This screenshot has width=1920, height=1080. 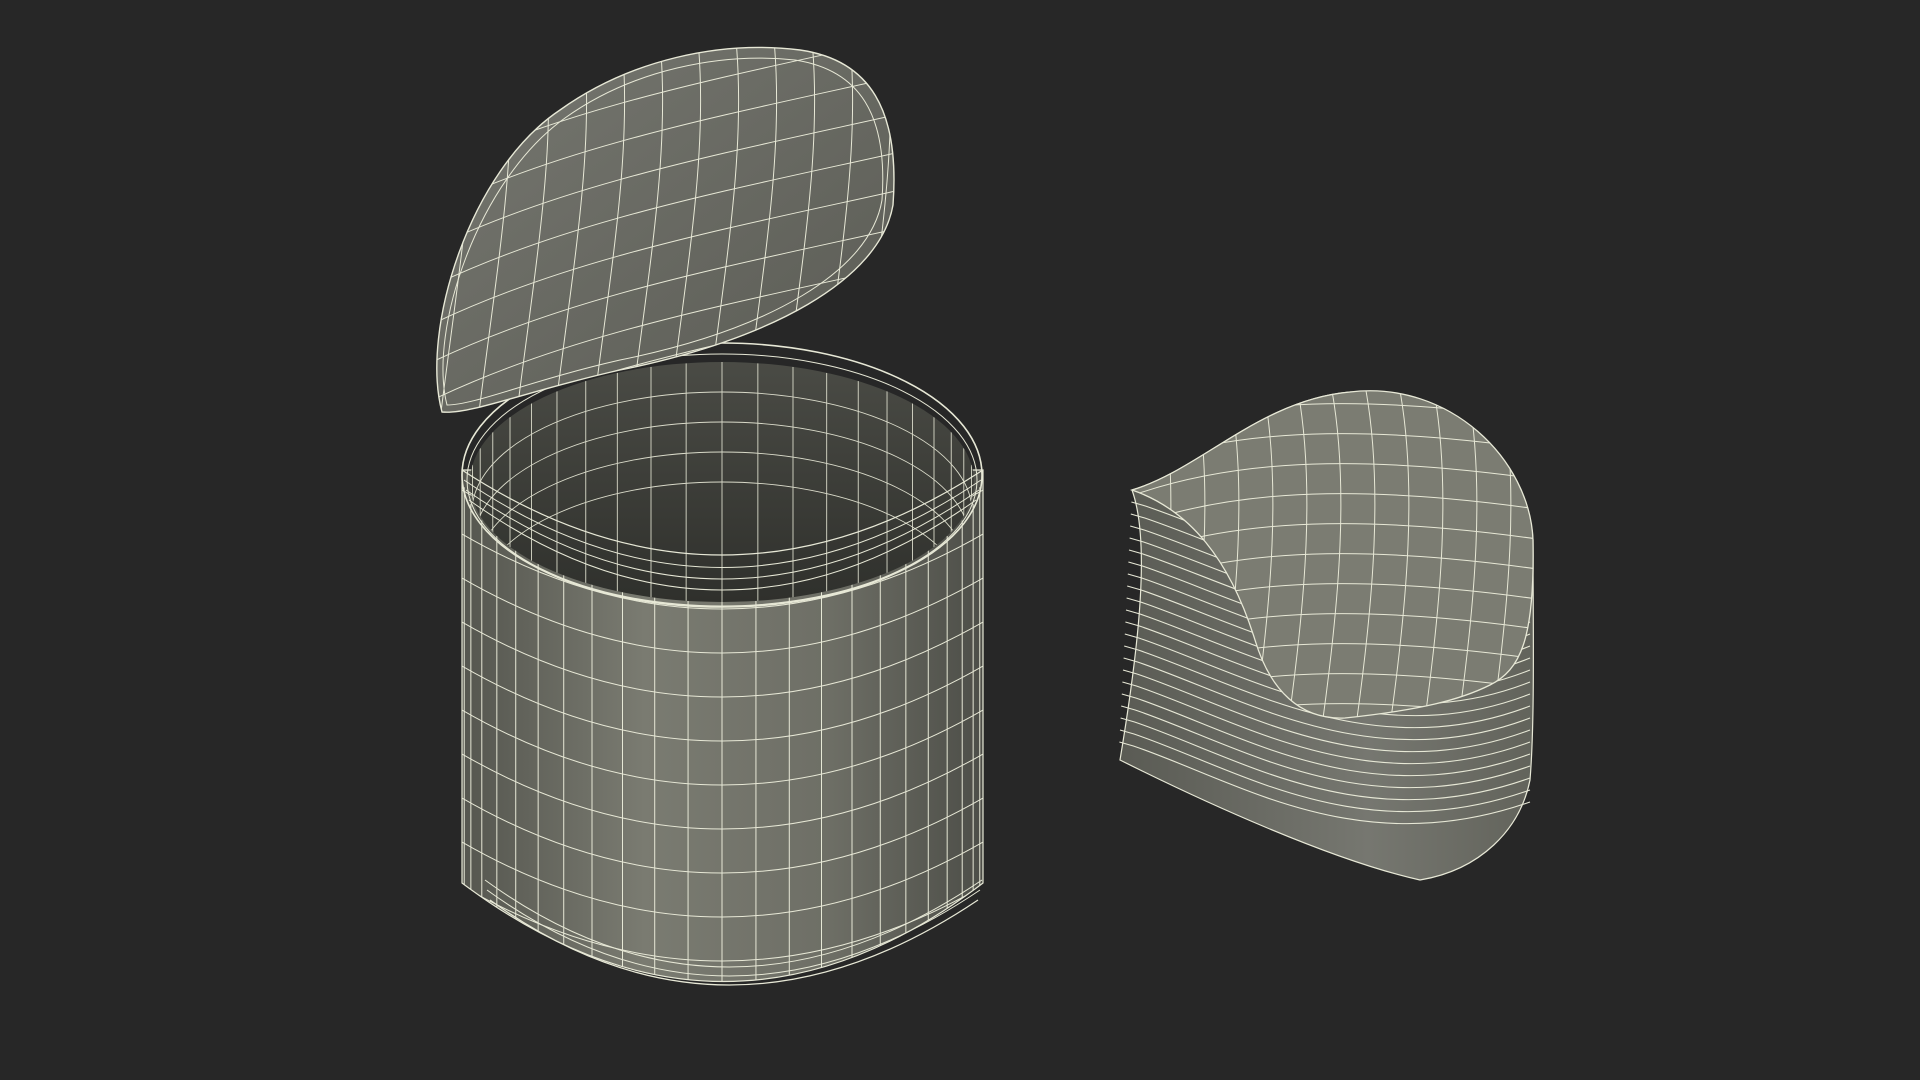 I want to click on crushed-tin-can, so click(x=1326, y=635).